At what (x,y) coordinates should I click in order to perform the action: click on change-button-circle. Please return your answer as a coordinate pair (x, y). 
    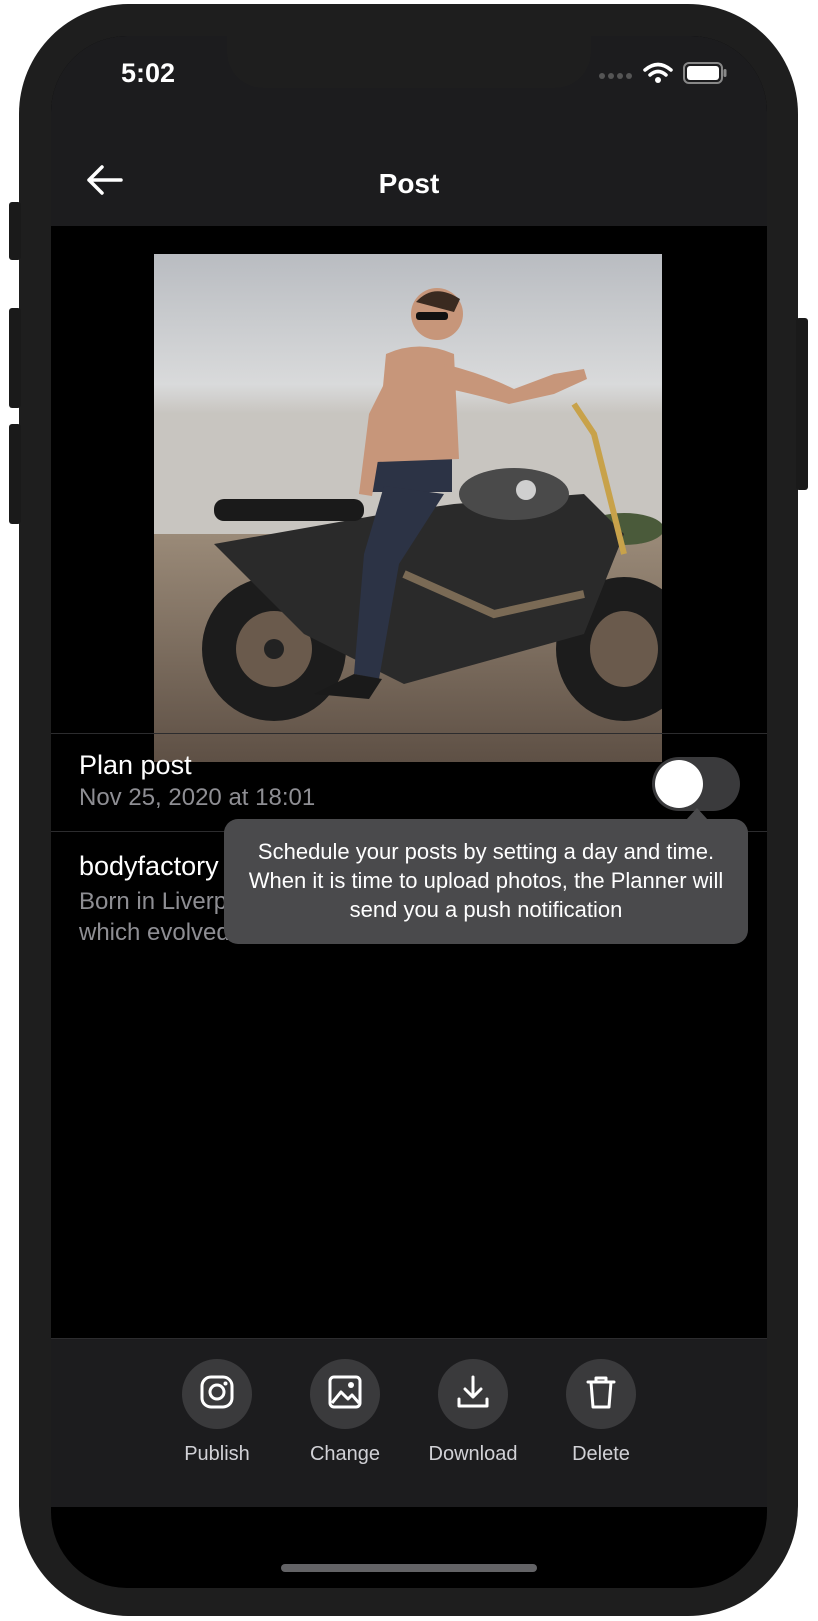
    Looking at the image, I should click on (345, 1394).